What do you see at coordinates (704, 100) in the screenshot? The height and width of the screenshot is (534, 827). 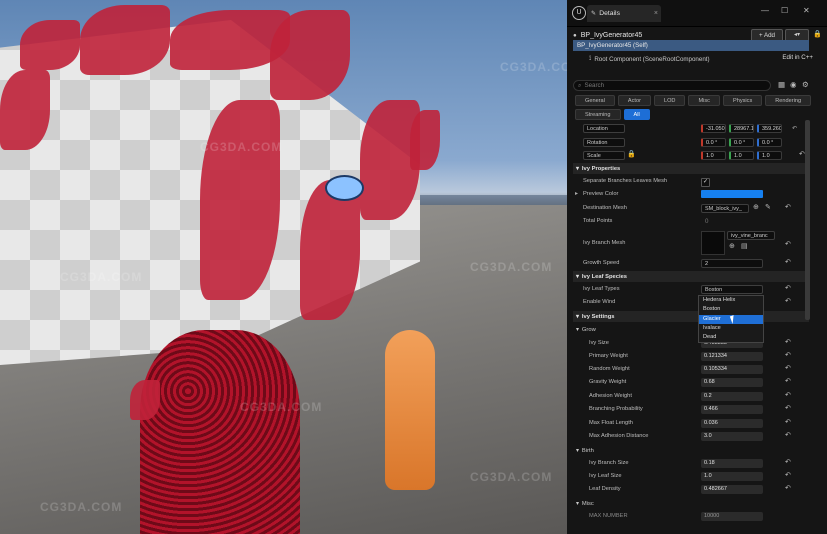 I see `filter-misc: Misc` at bounding box center [704, 100].